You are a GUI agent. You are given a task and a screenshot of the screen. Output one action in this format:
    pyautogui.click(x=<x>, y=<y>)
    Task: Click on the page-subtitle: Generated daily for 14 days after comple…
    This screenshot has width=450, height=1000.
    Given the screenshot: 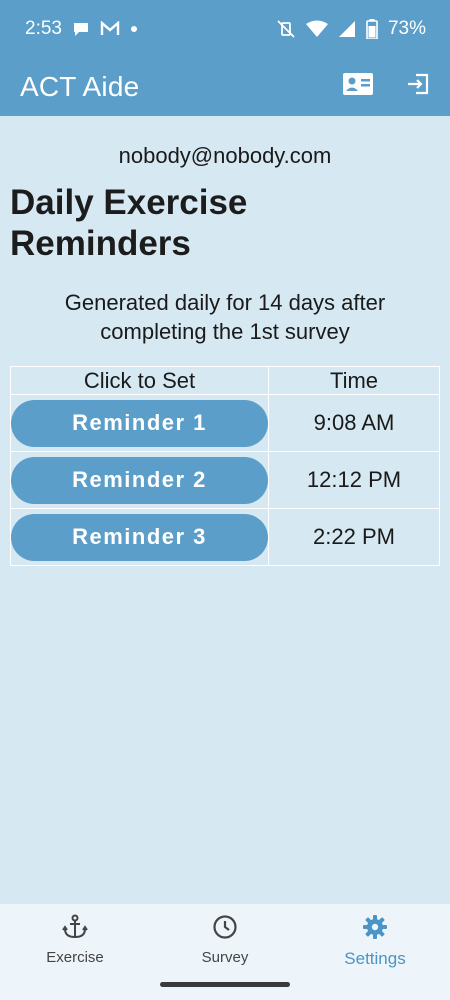 What is the action you would take?
    pyautogui.click(x=225, y=317)
    